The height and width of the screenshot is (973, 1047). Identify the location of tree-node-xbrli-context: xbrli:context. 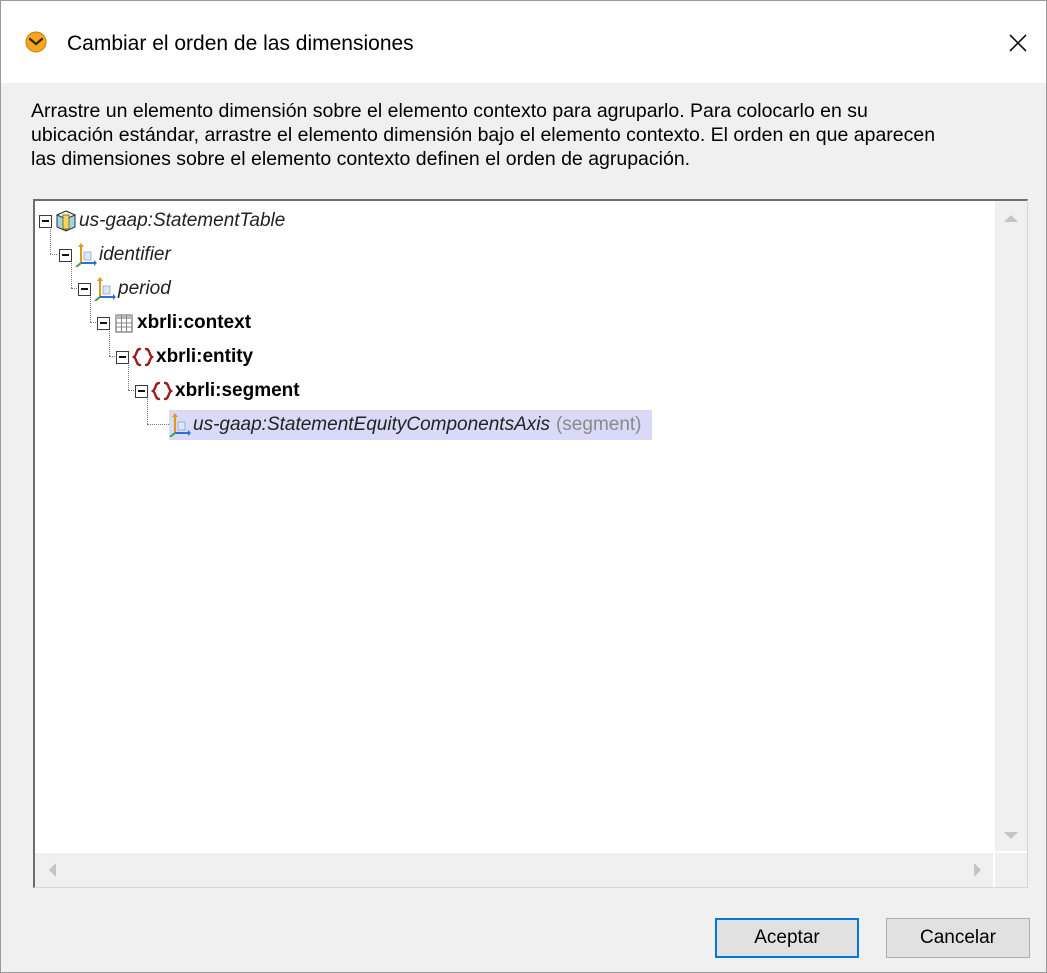
(174, 323).